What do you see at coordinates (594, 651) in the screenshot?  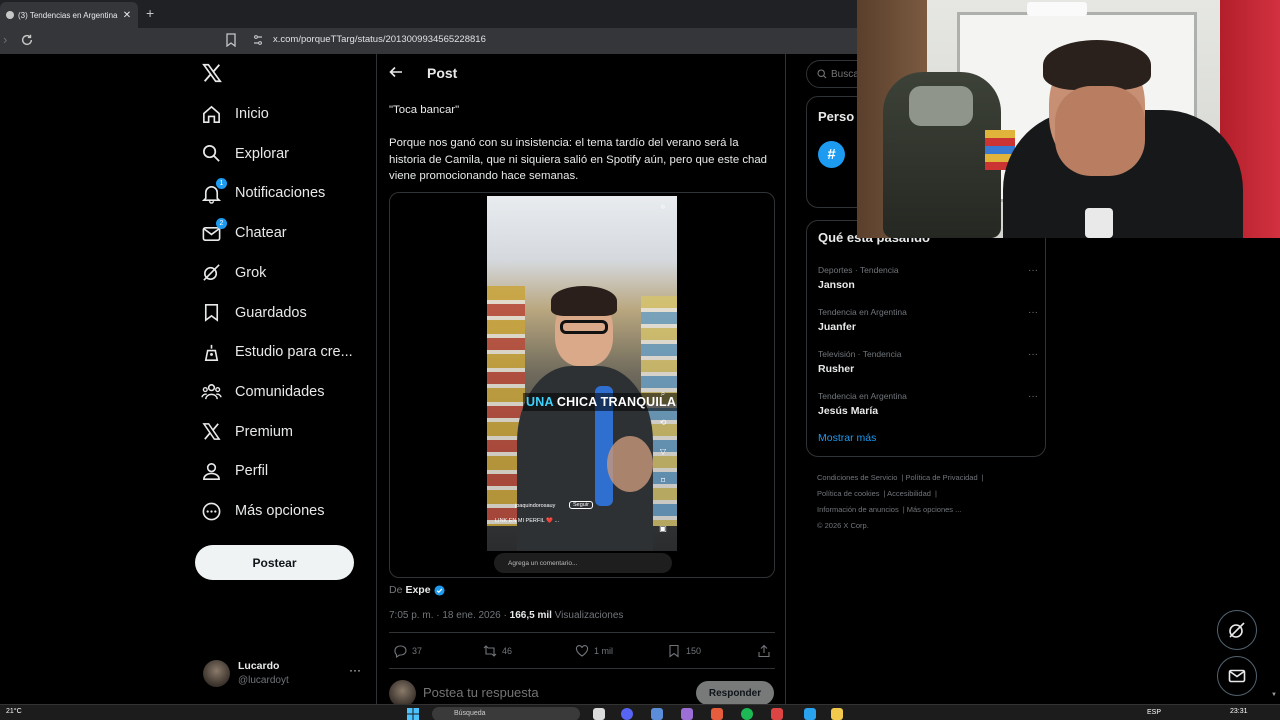 I see `like-action: 1 mil` at bounding box center [594, 651].